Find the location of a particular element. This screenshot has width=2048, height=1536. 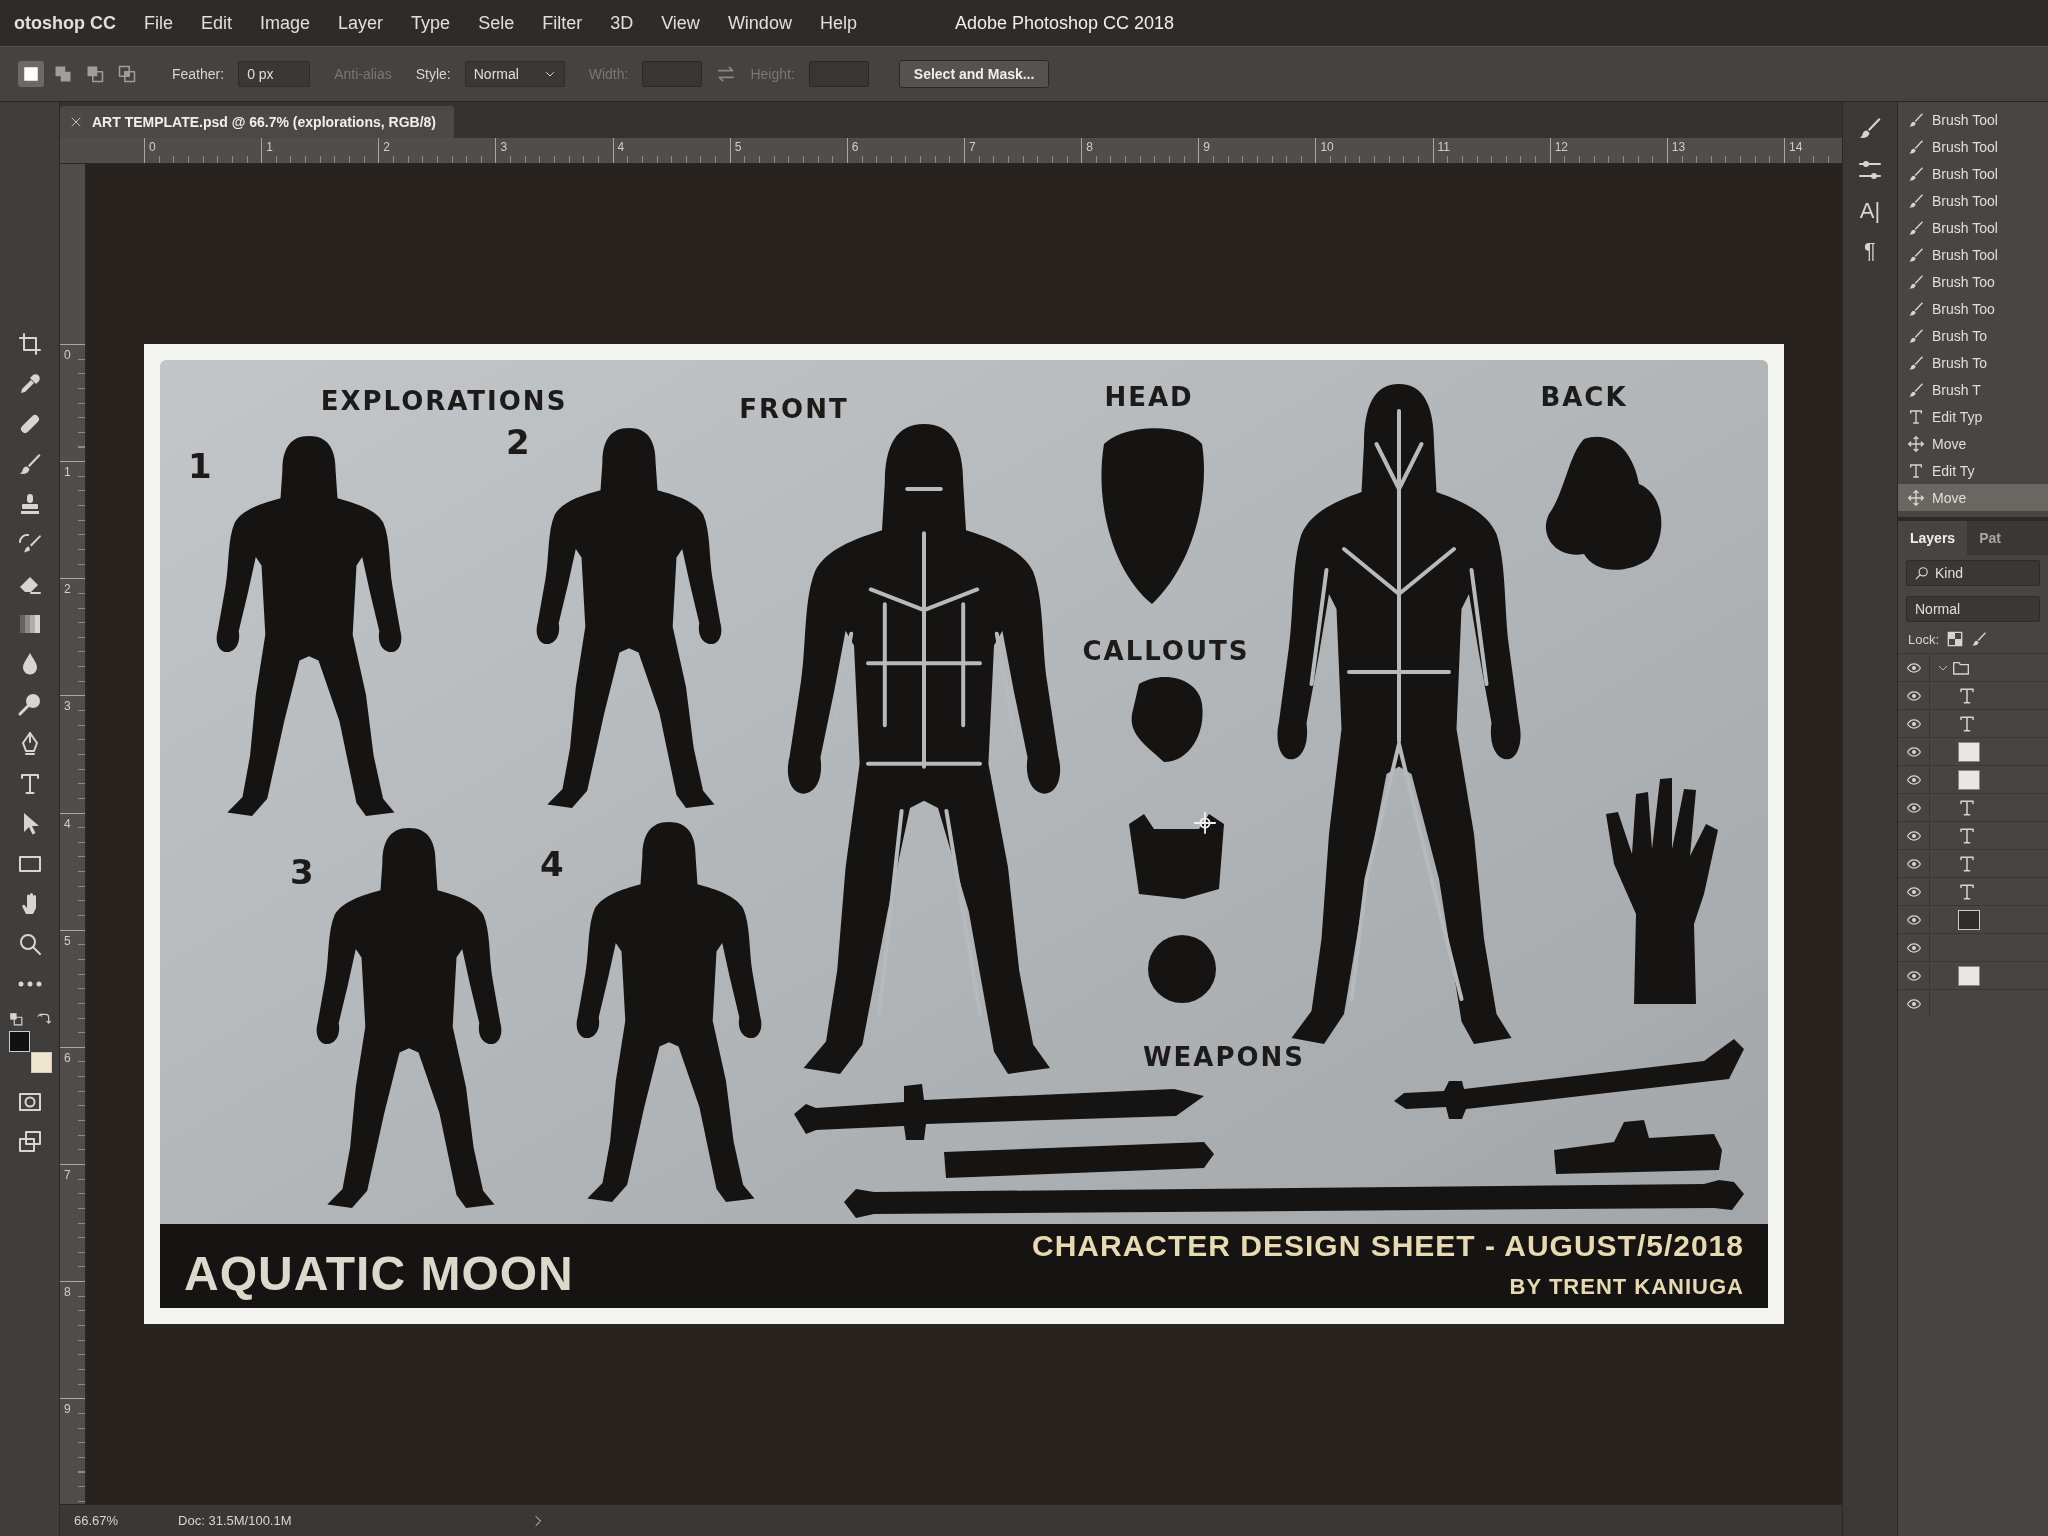

search-icon is located at coordinates (1922, 573).